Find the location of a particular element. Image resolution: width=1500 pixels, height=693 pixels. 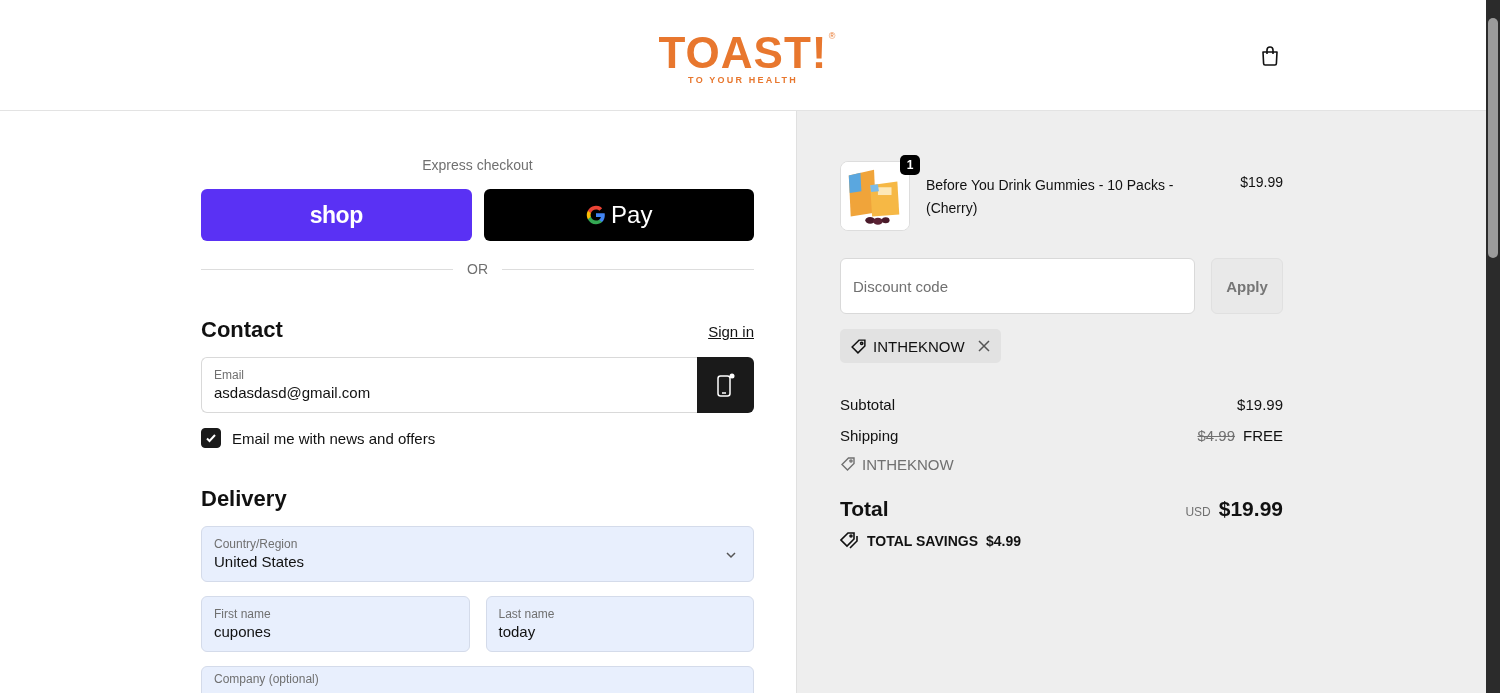

scrollbar is located at coordinates (1493, 346).